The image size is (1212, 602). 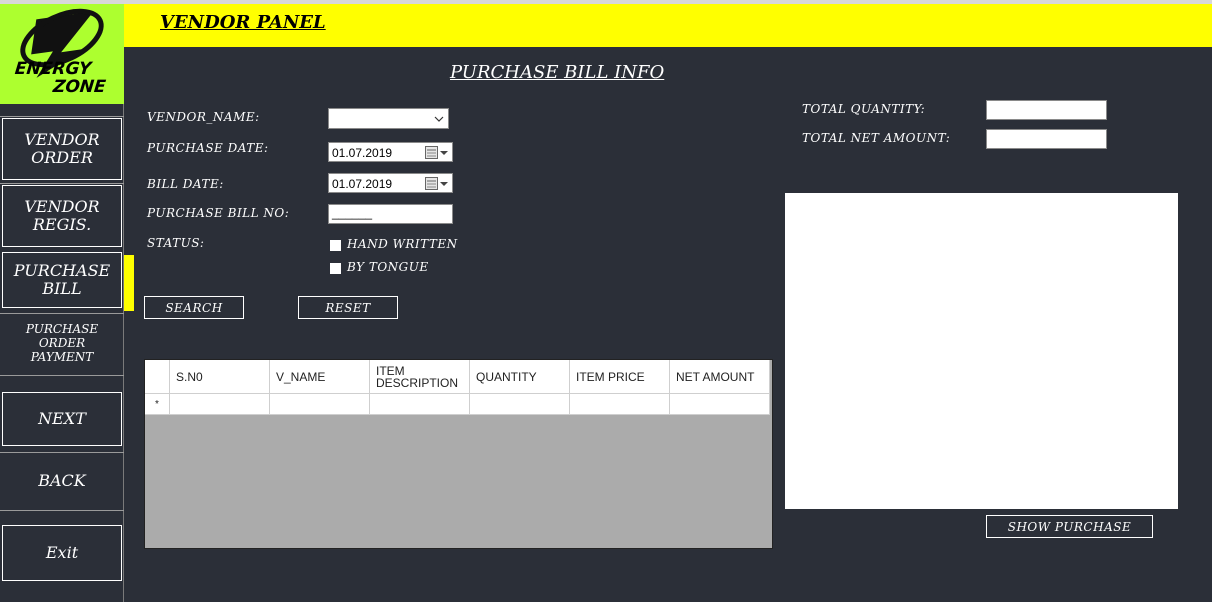 I want to click on exit-button: Exit, so click(x=62, y=553).